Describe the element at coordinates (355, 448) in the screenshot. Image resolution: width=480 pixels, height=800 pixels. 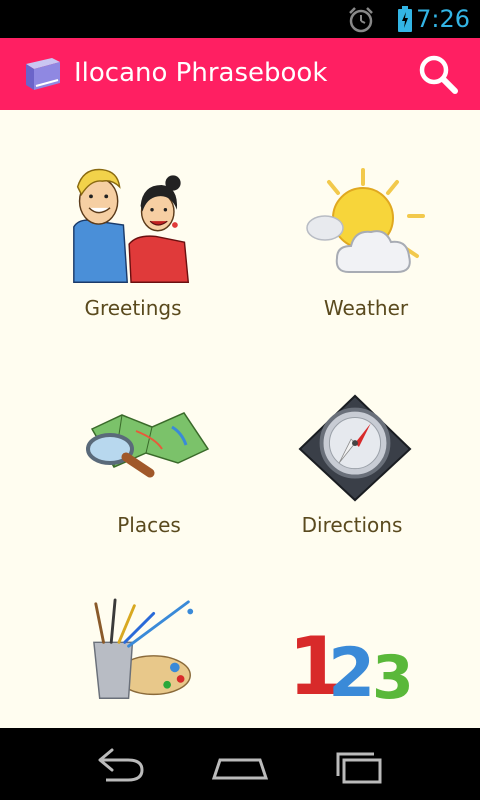
I see `compass-icon` at that location.